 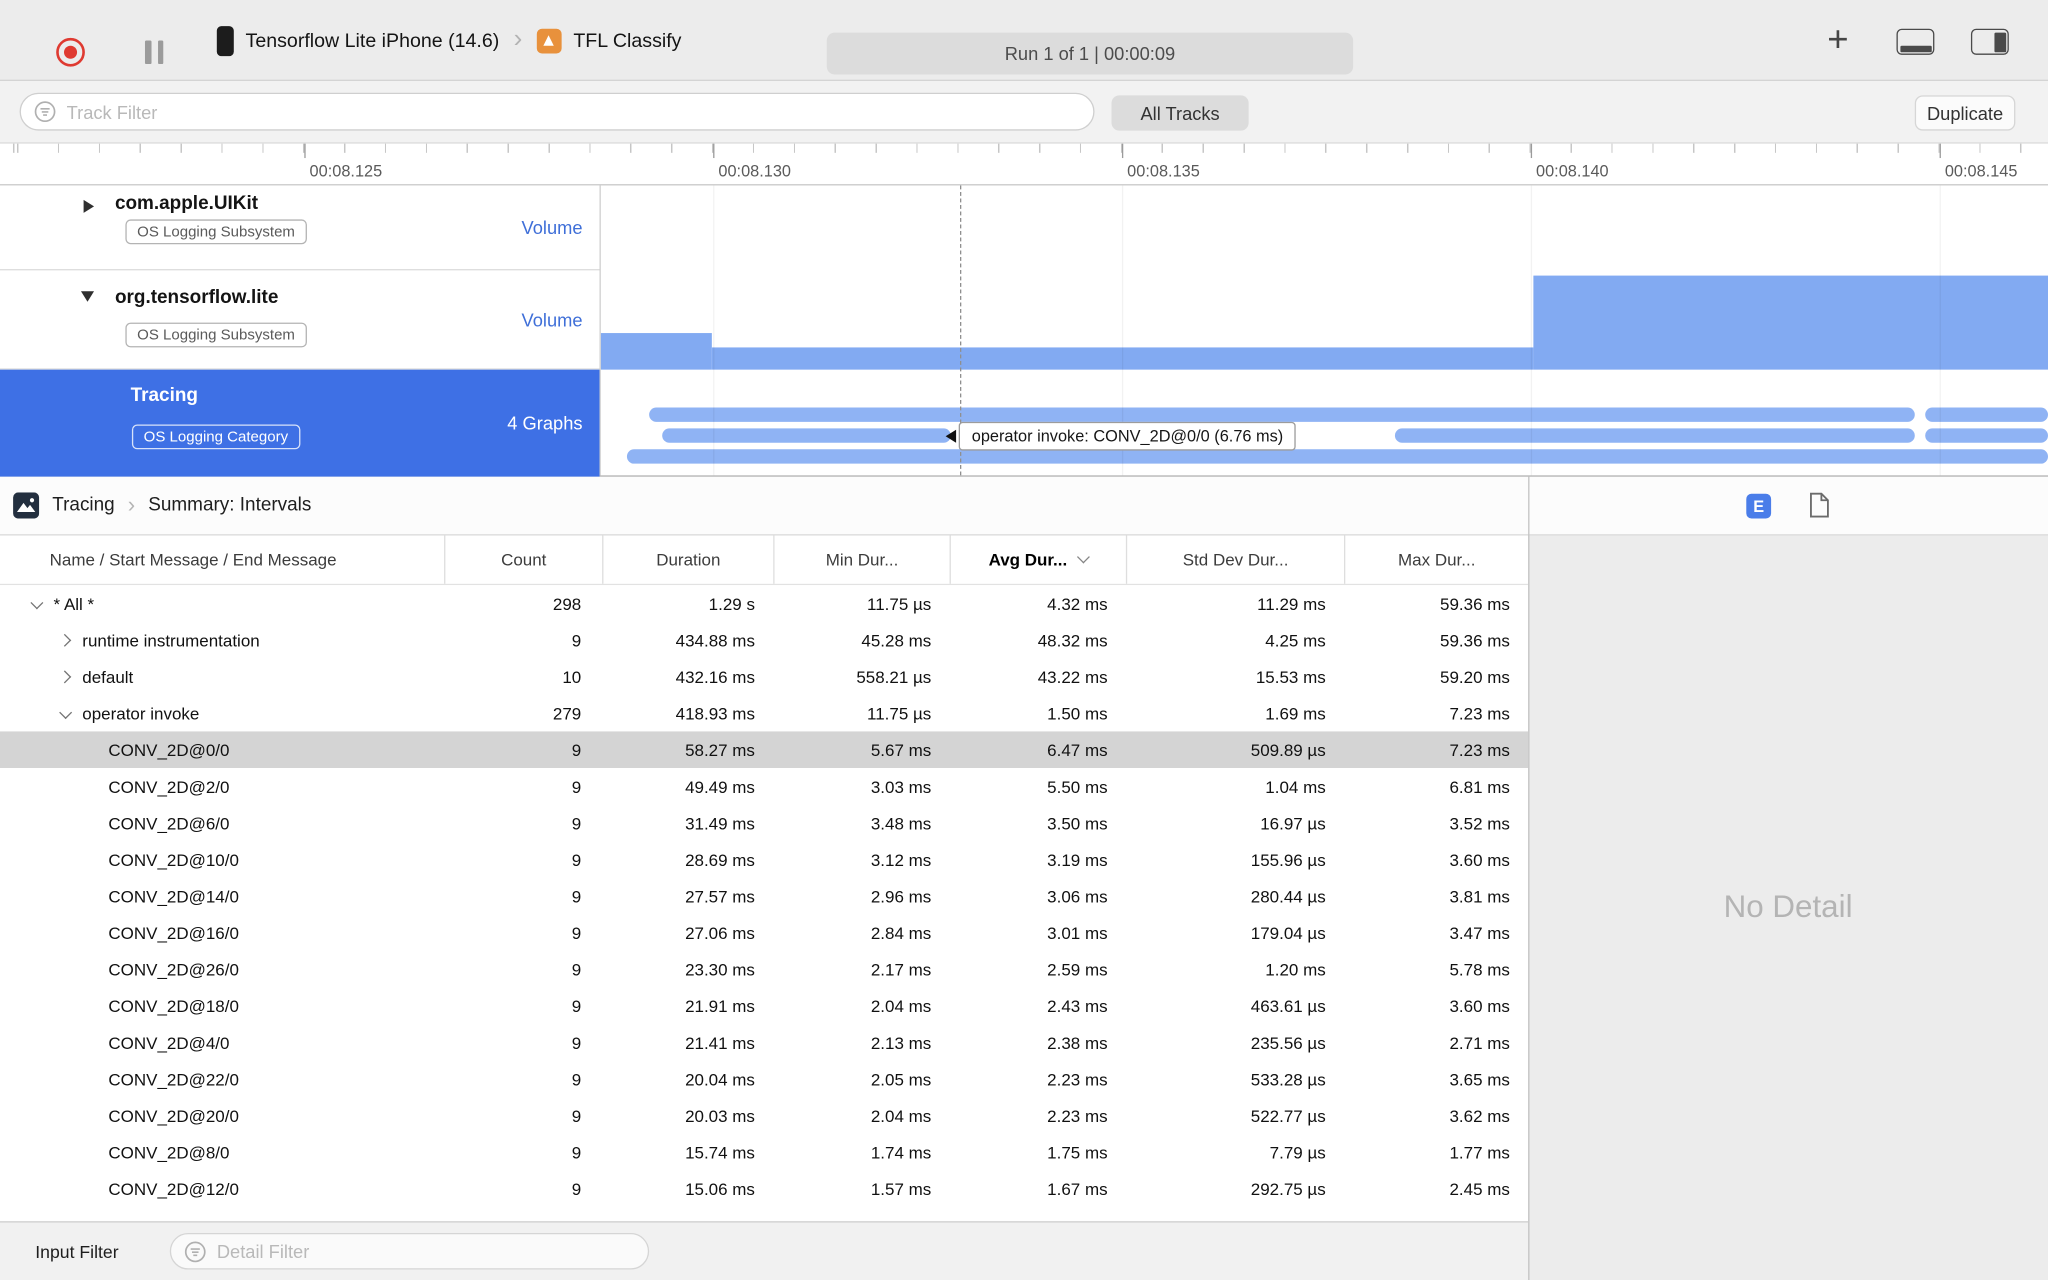 What do you see at coordinates (687, 559) in the screenshot?
I see `column-header-duration: Duration` at bounding box center [687, 559].